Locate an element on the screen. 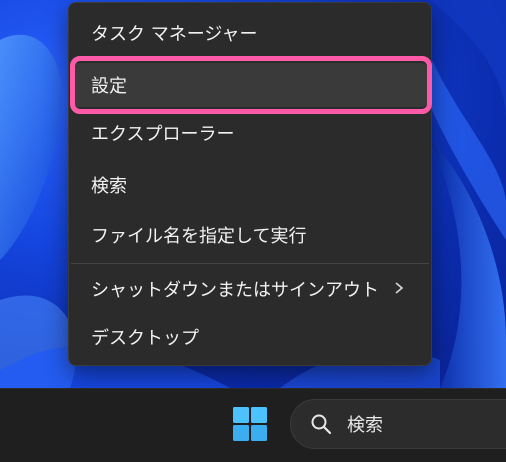 The image size is (506, 462). windows-logo-icon is located at coordinates (250, 426).